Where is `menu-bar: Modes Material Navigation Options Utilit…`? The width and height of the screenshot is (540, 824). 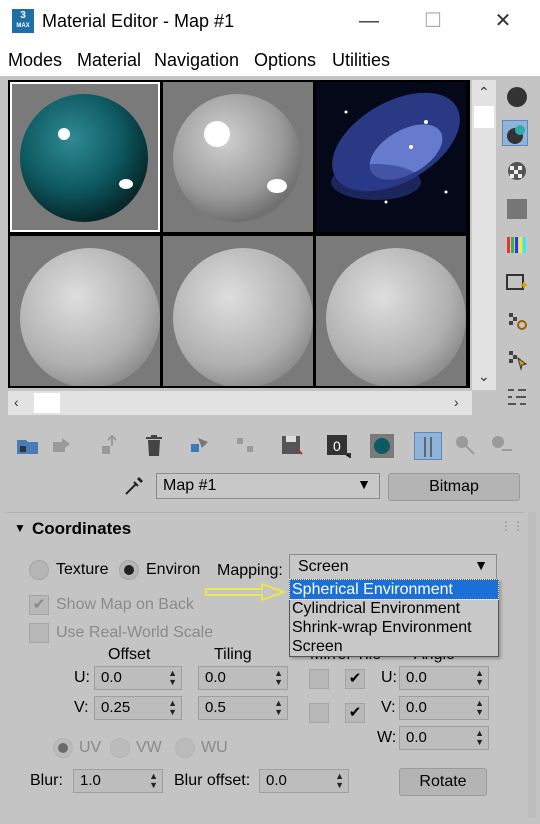 menu-bar: Modes Material Navigation Options Utilit… is located at coordinates (270, 60).